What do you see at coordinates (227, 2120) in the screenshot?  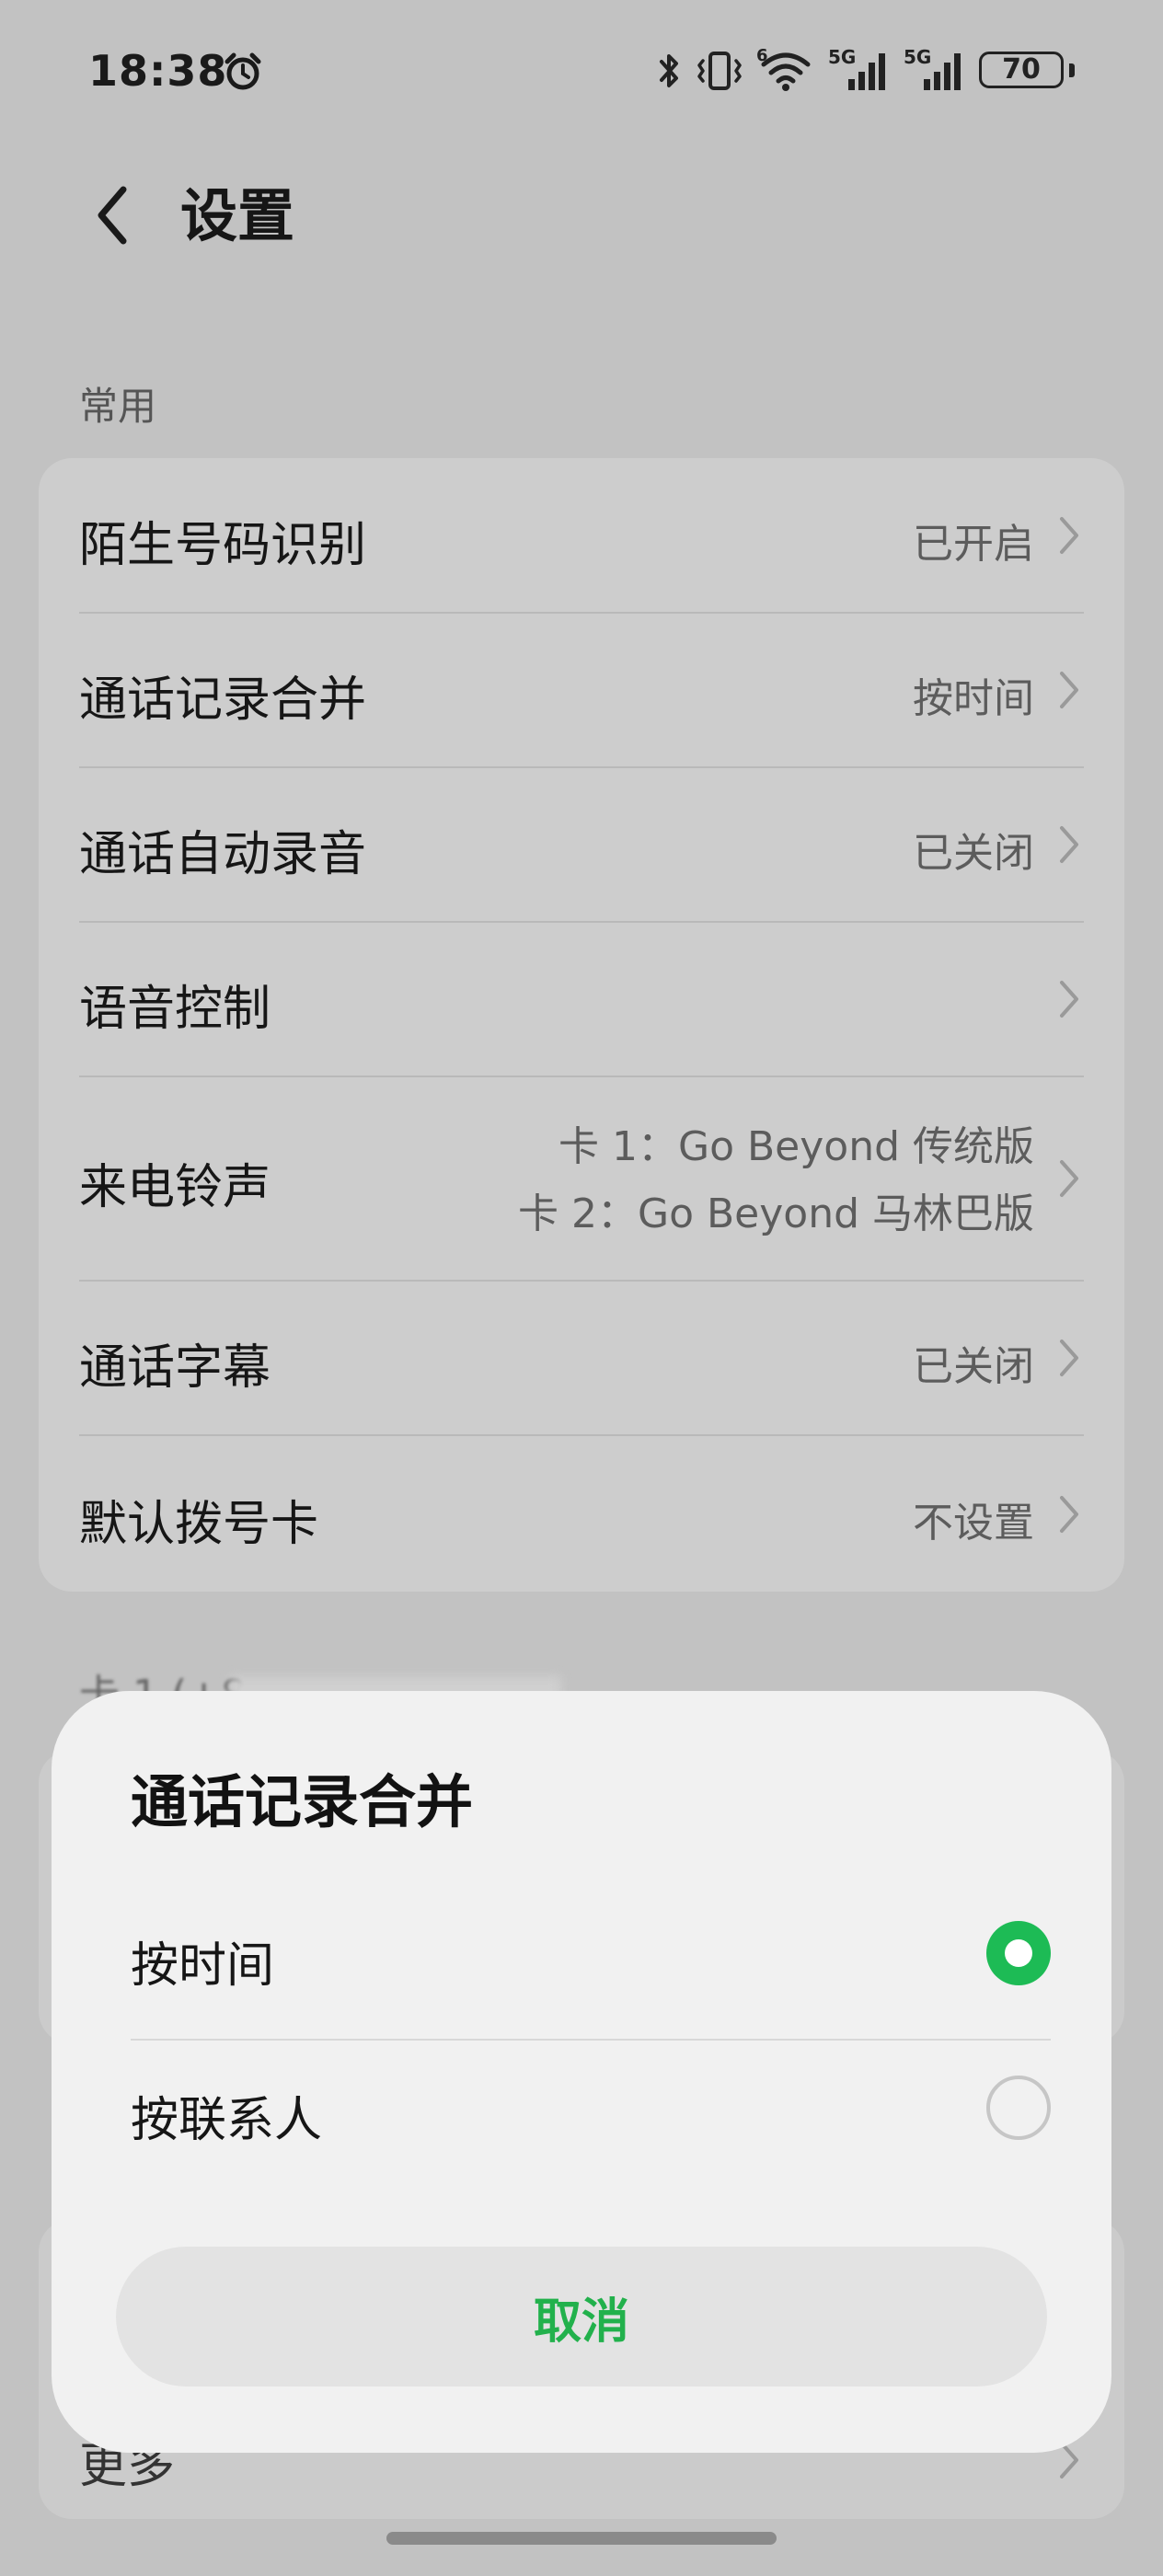 I see `option-label: 按联系人` at bounding box center [227, 2120].